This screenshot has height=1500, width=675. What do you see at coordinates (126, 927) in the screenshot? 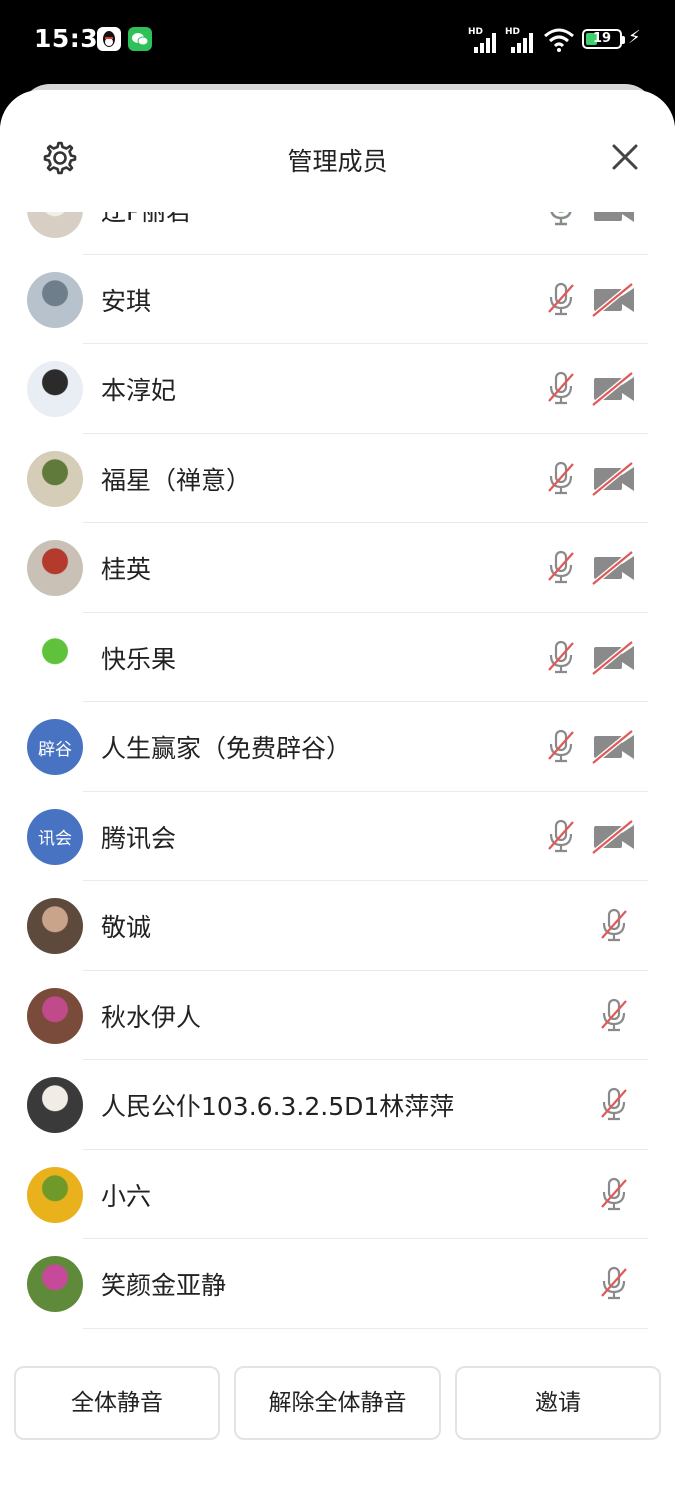
I see `member-name: 敬诚` at bounding box center [126, 927].